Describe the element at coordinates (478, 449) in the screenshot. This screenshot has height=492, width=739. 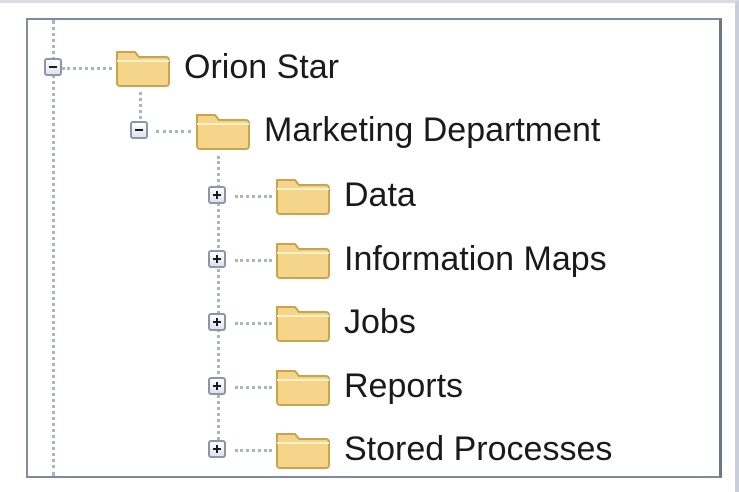
I see `tree-item-stored-processes: Stored Processes` at that location.